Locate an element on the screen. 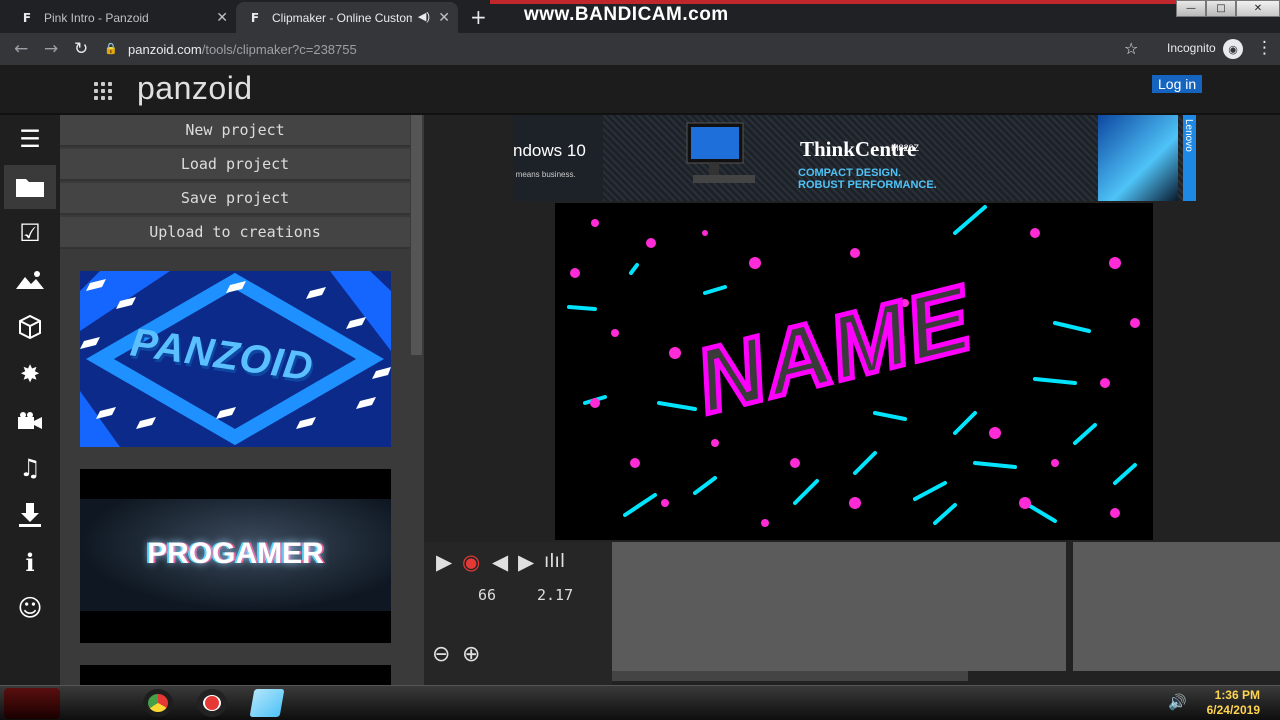  timeline-controls: ▶ ◉ ◀ ▶ ılıl 66 2.17 ⊖ ⊕ is located at coordinates (518, 613).